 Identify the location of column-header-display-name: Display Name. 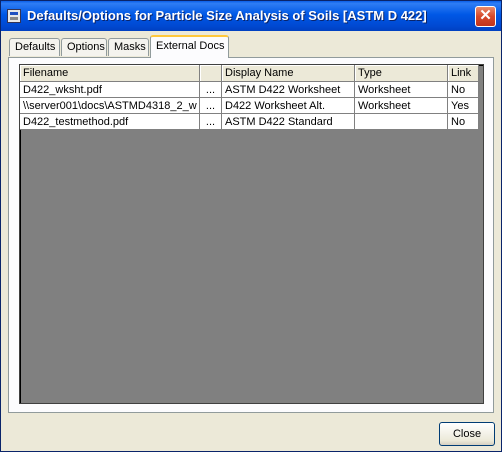
(288, 73).